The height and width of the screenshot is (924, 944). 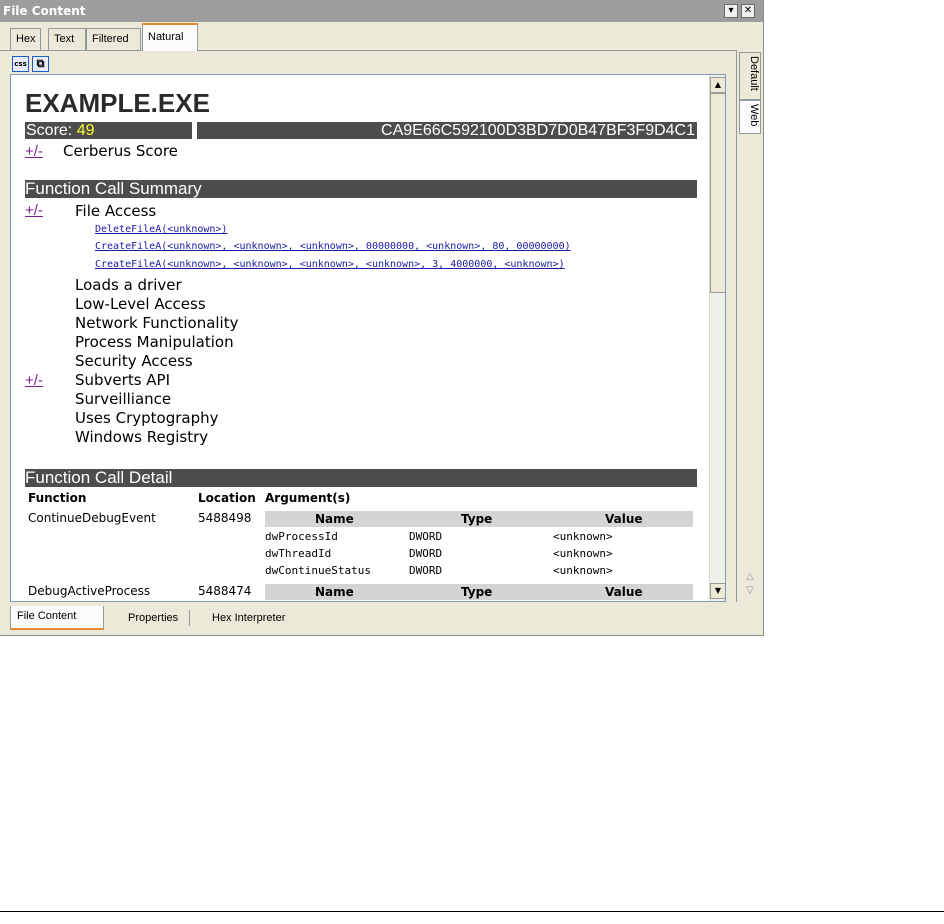 I want to click on score-label: Score:, so click(x=51, y=130).